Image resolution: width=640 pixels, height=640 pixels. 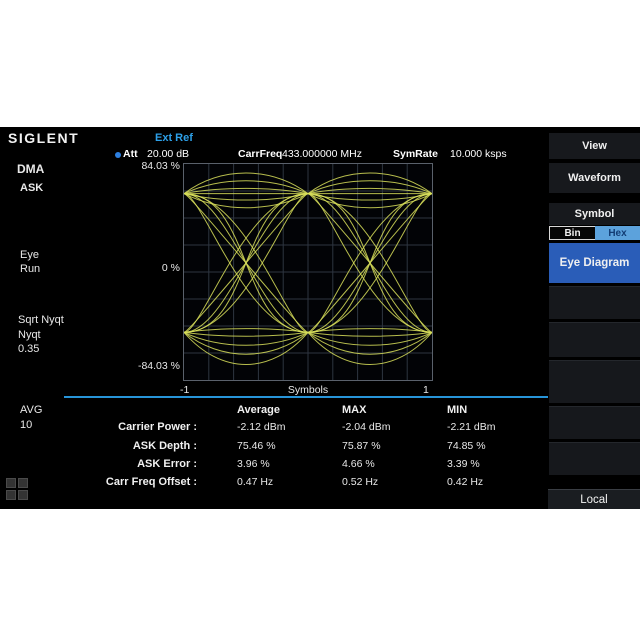 What do you see at coordinates (463, 464) in the screenshot?
I see `cell-ask-error-min: 3.39 %` at bounding box center [463, 464].